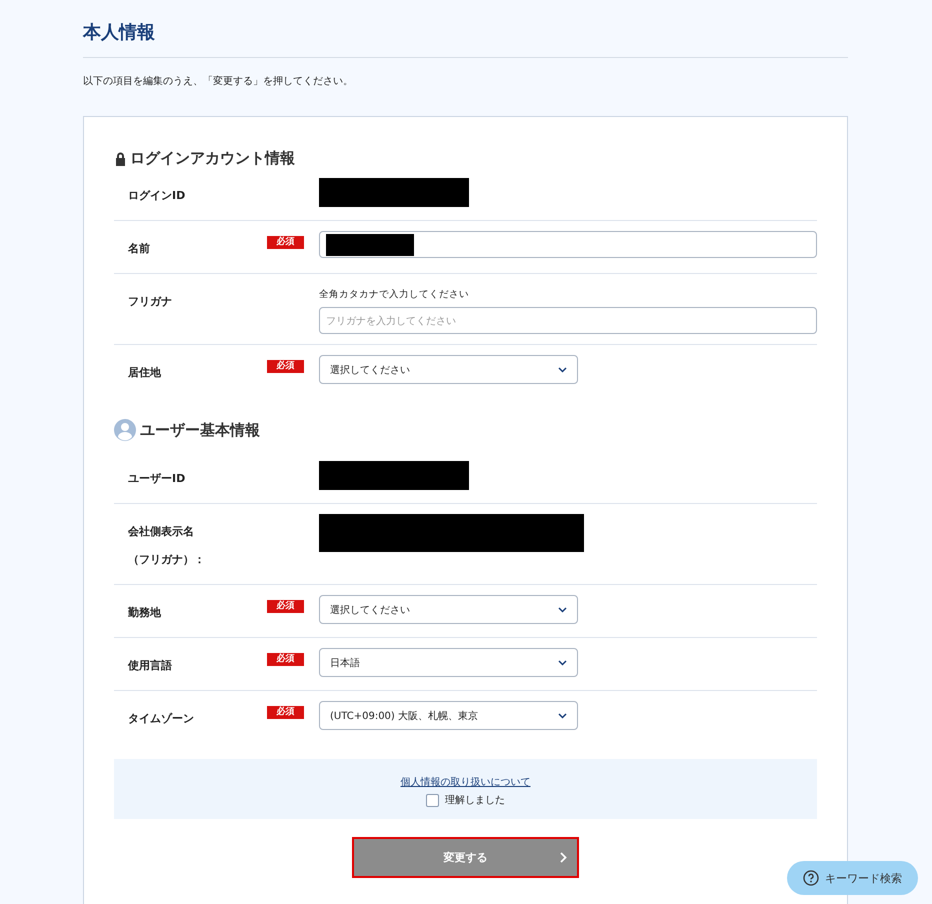 The height and width of the screenshot is (904, 932). Describe the element at coordinates (563, 857) in the screenshot. I see `chevron-right-icon` at that location.